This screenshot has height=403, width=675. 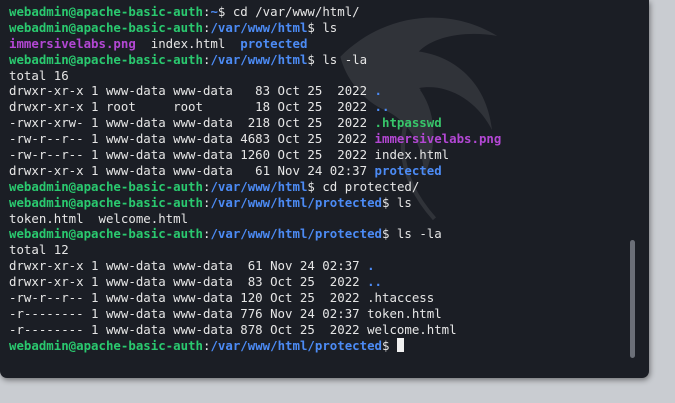 I want to click on scrollbar-thumb, so click(x=632, y=299).